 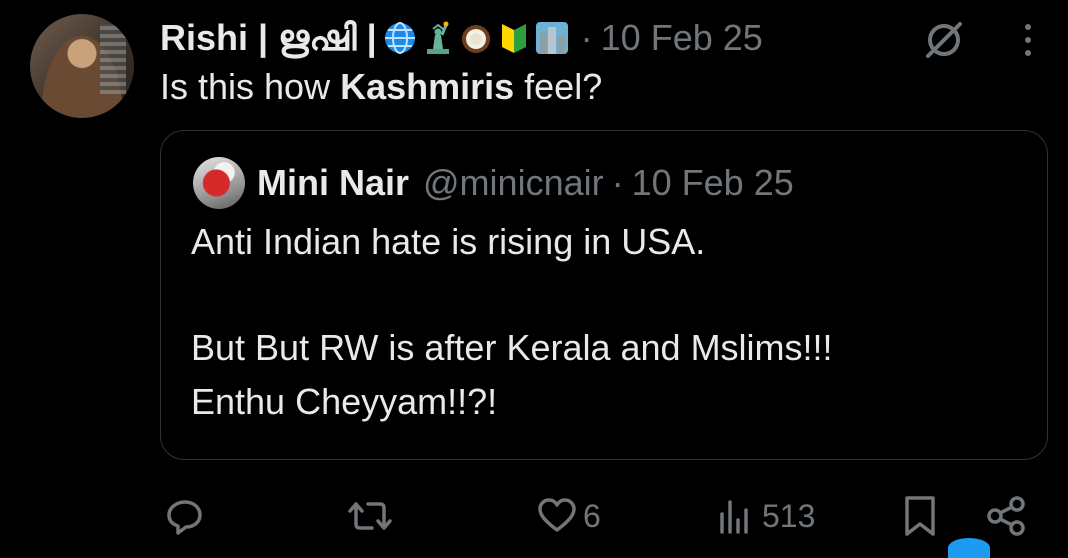 I want to click on bookmark-button, so click(x=920, y=516).